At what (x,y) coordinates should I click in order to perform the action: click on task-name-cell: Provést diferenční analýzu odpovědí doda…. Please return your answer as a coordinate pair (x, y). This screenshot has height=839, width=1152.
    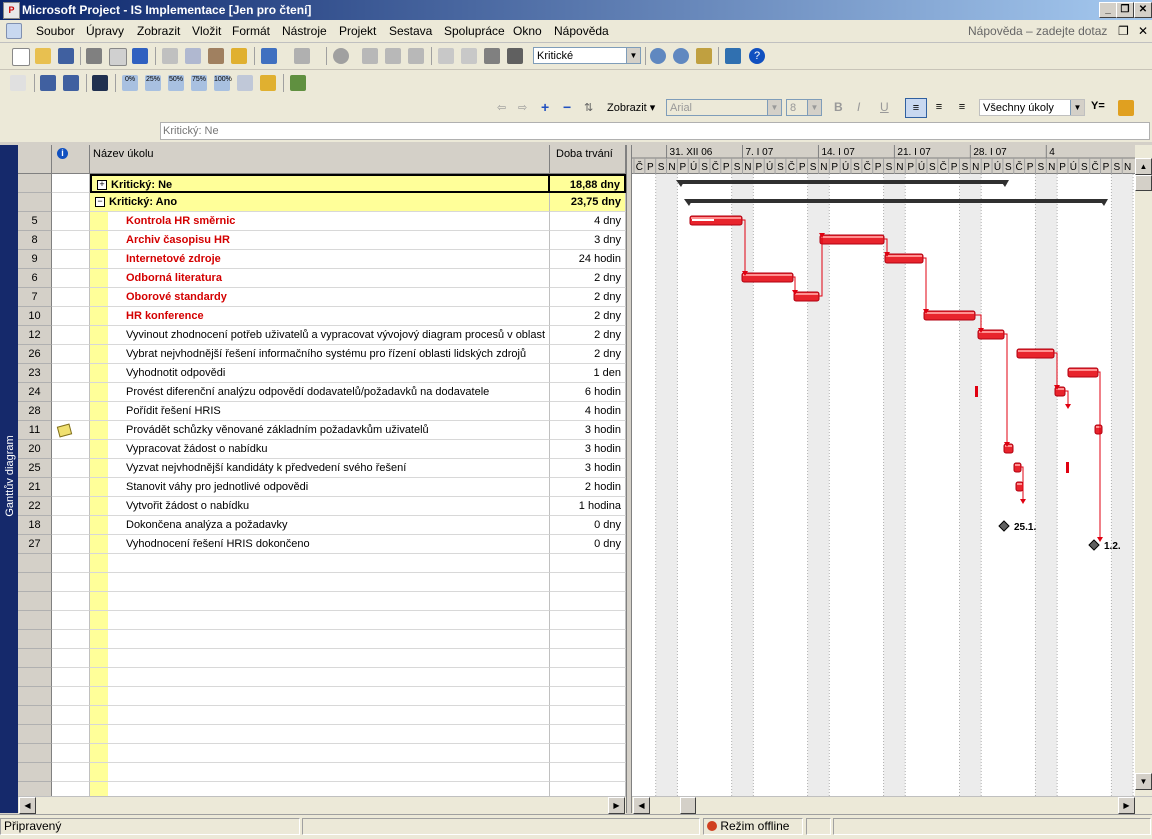
    Looking at the image, I should click on (320, 392).